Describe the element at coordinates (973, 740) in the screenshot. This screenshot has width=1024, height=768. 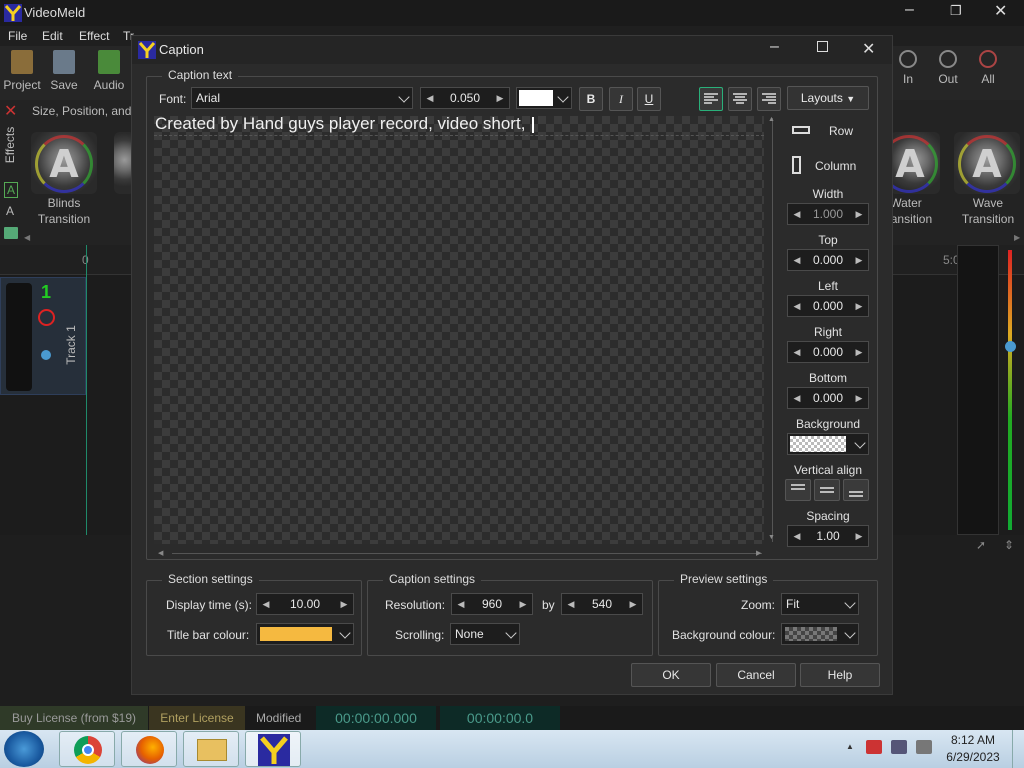
I see `clock-time: 8:12 AM` at that location.